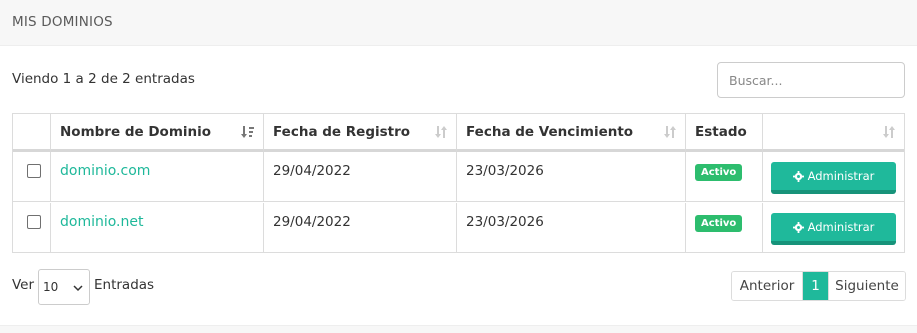 The image size is (917, 333). I want to click on panel-heading: MIS DOMINIOS, so click(458, 23).